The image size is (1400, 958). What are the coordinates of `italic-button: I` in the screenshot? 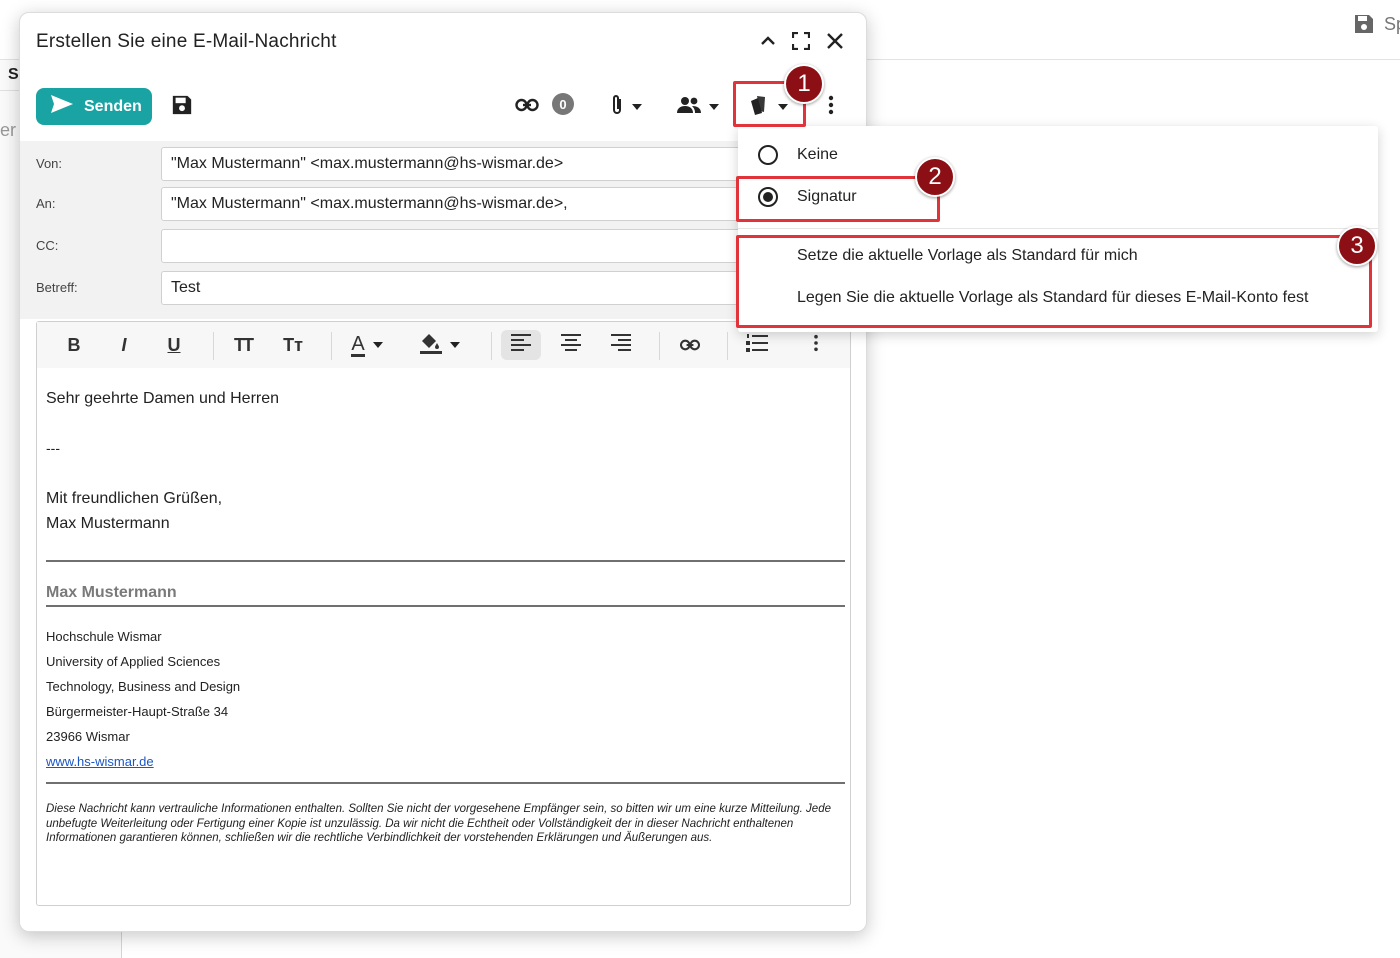 It's located at (124, 345).